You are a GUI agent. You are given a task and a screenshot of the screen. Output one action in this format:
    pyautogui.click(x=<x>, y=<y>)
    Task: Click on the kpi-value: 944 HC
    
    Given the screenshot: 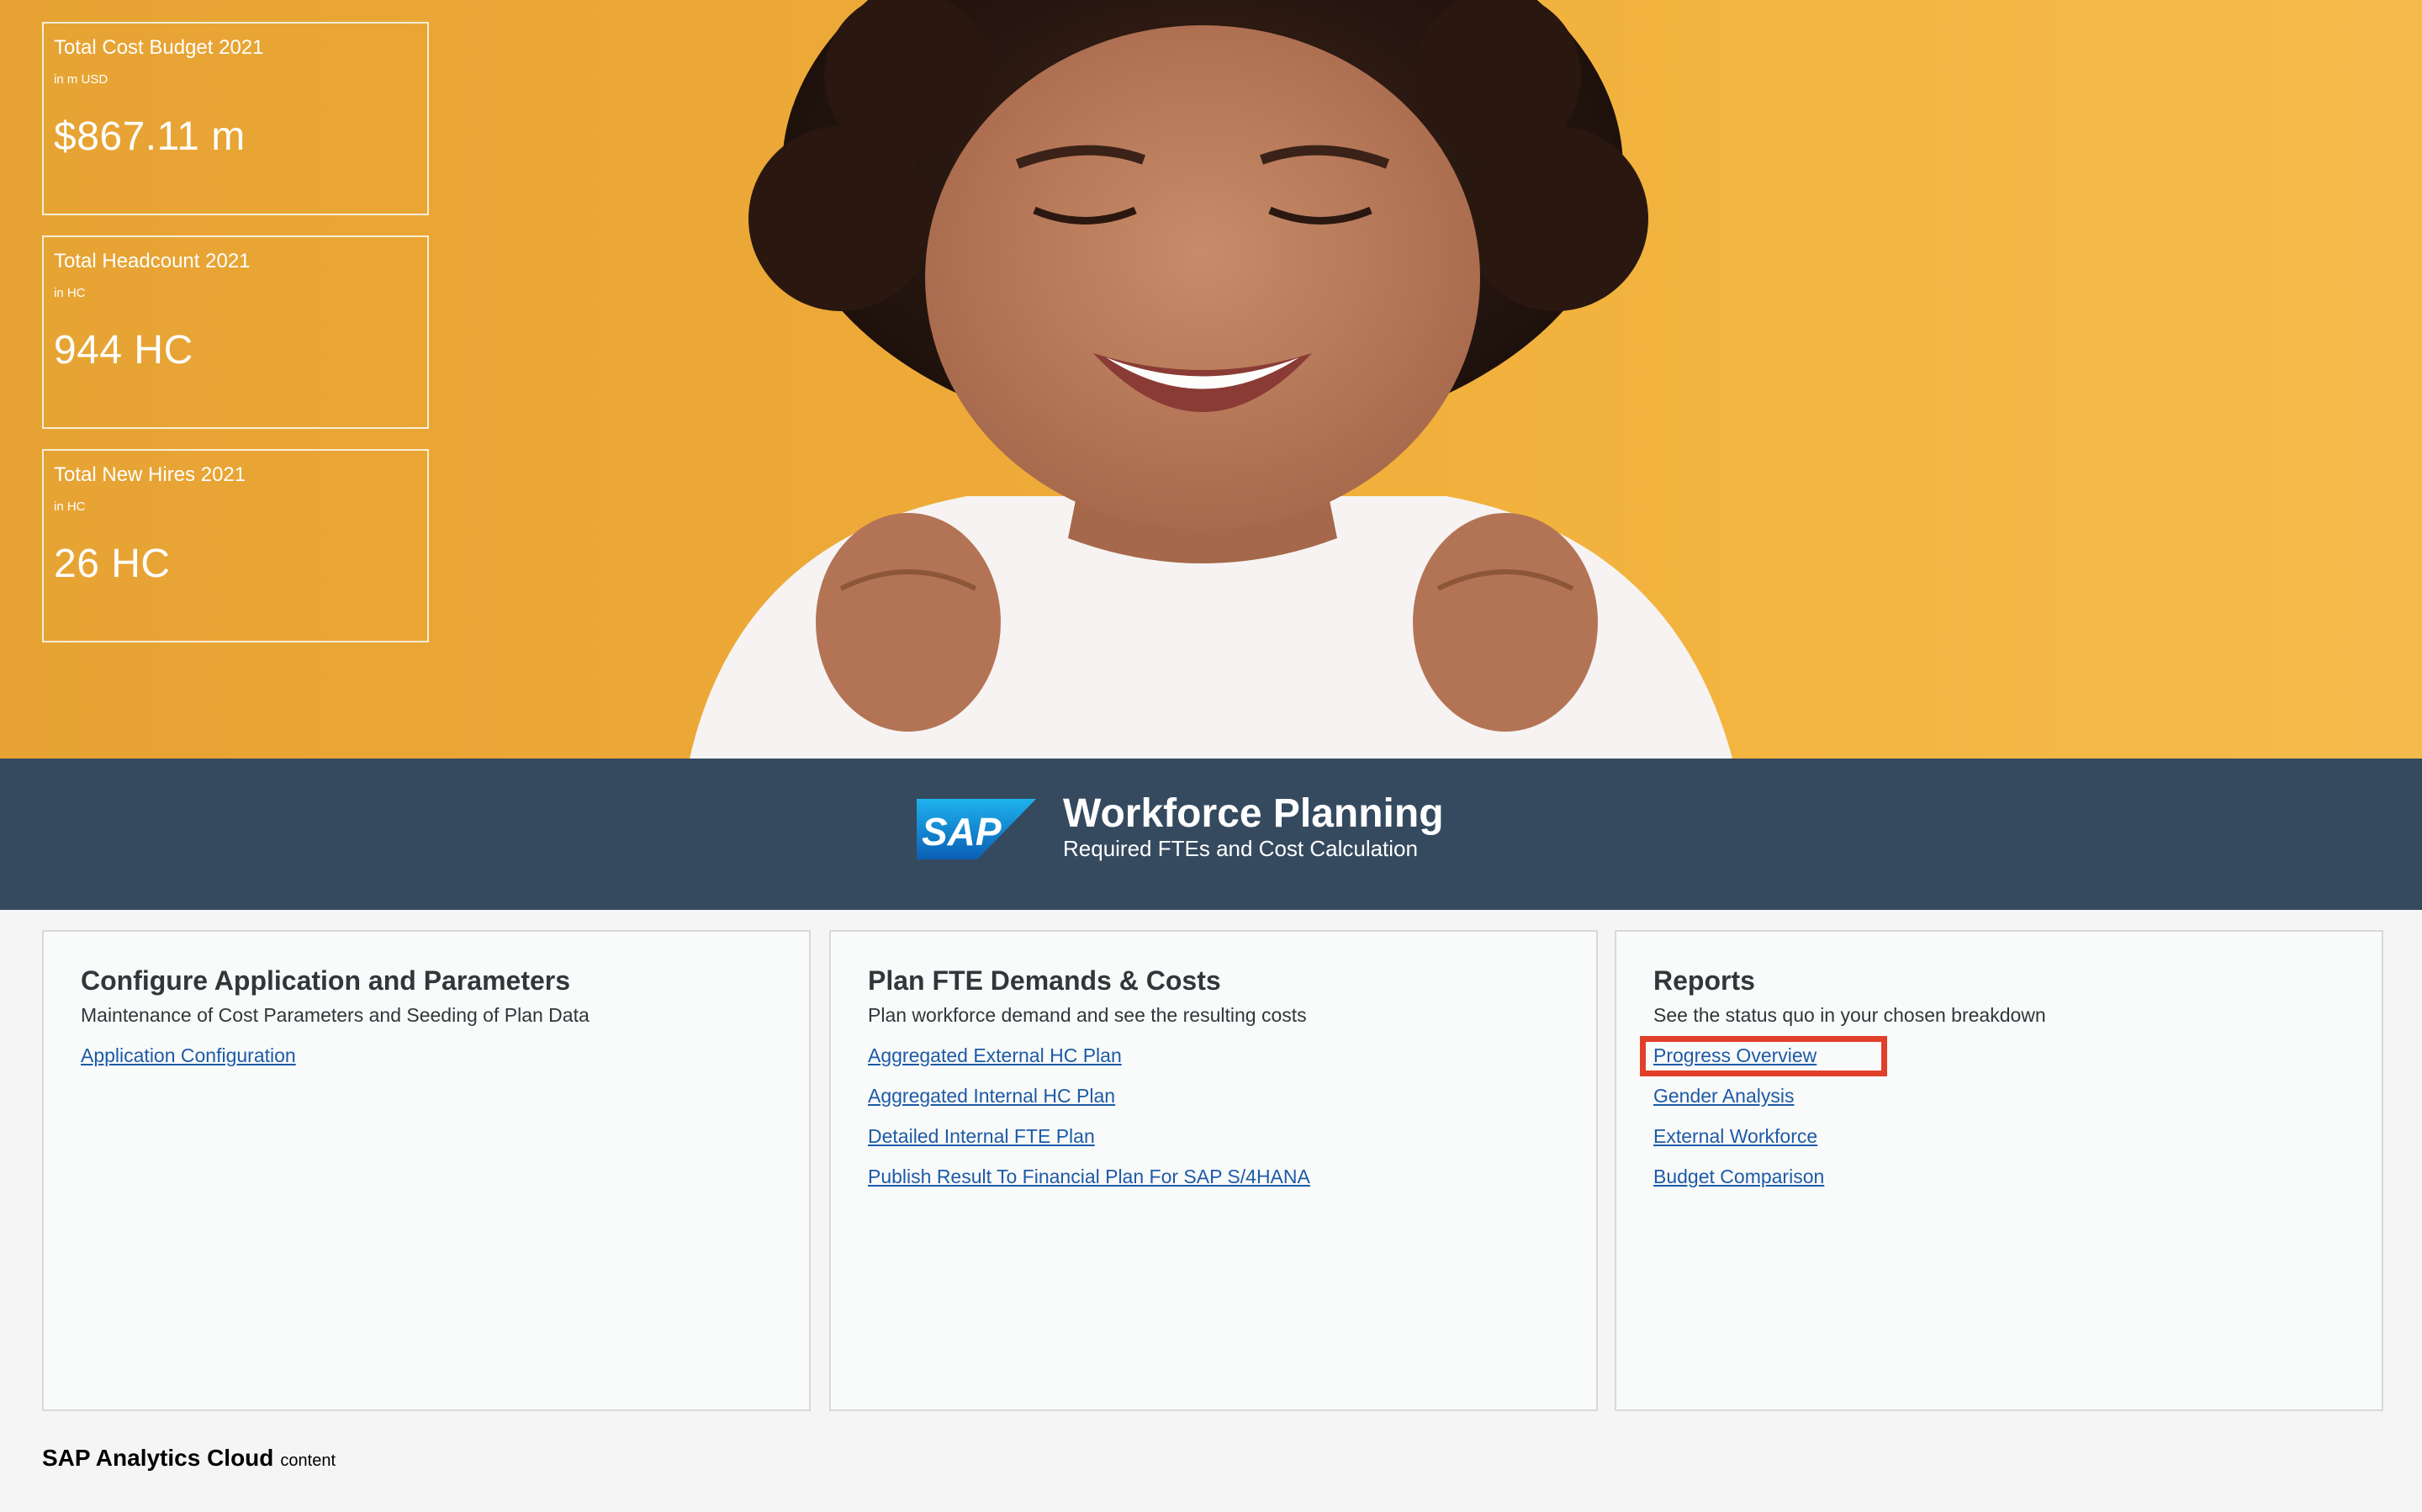 What is the action you would take?
    pyautogui.click(x=123, y=350)
    